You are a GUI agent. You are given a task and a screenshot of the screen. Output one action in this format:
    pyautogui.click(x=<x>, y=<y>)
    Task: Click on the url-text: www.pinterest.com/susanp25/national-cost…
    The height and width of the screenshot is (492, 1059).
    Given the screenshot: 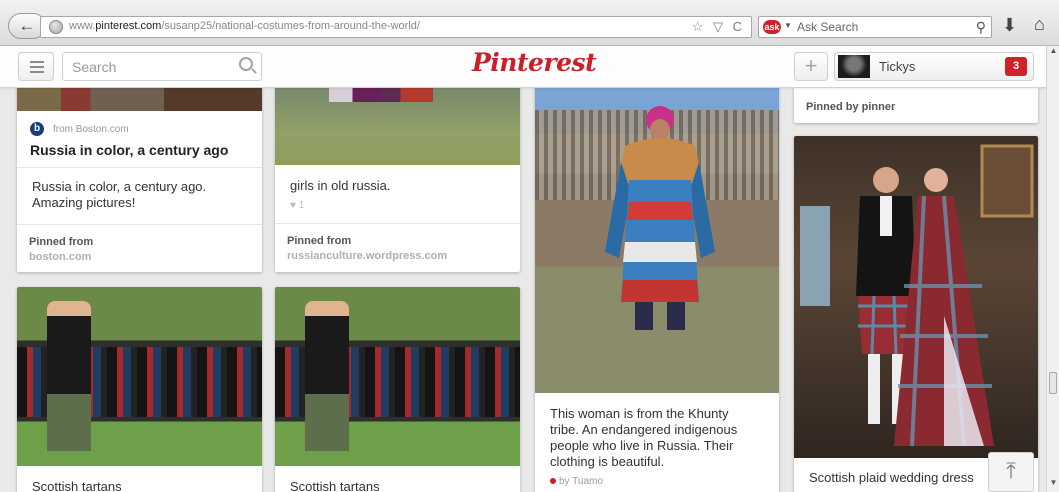 What is the action you would take?
    pyautogui.click(x=244, y=26)
    